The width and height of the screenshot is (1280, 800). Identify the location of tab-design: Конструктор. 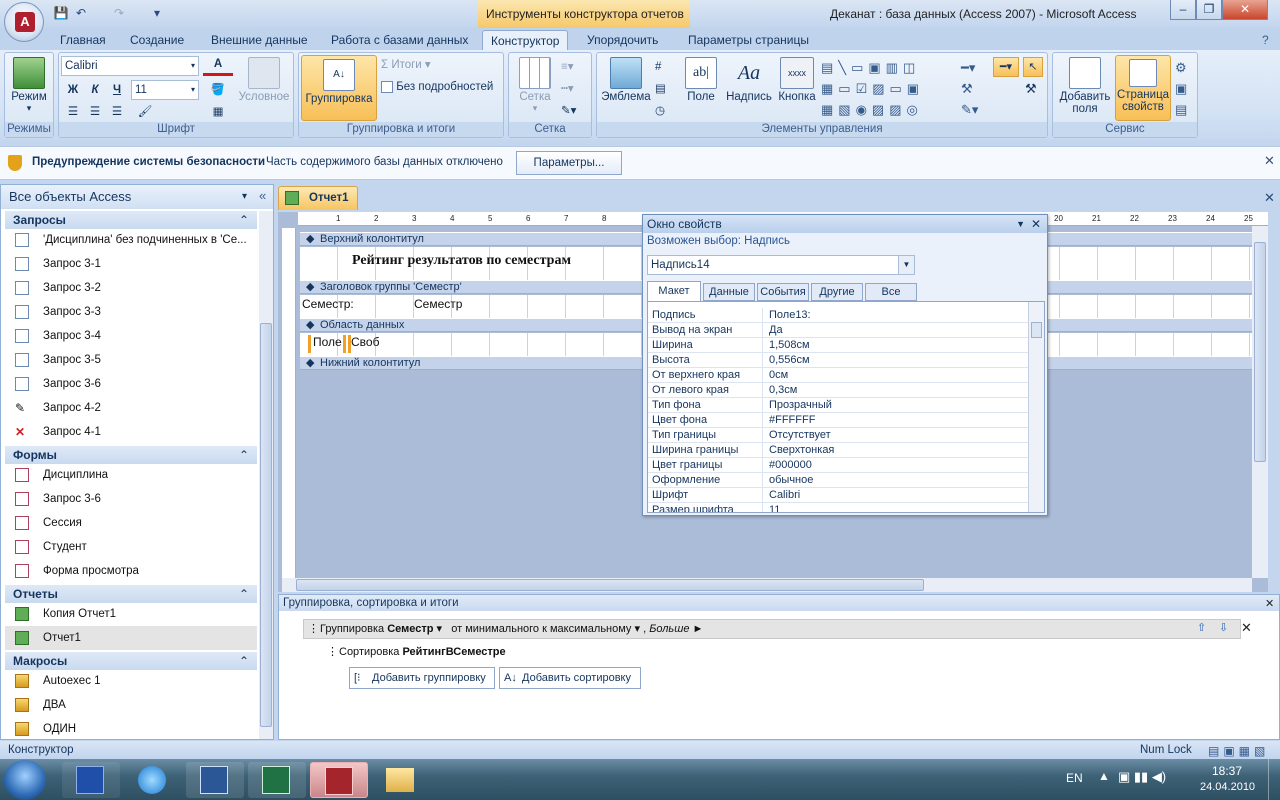
(525, 40).